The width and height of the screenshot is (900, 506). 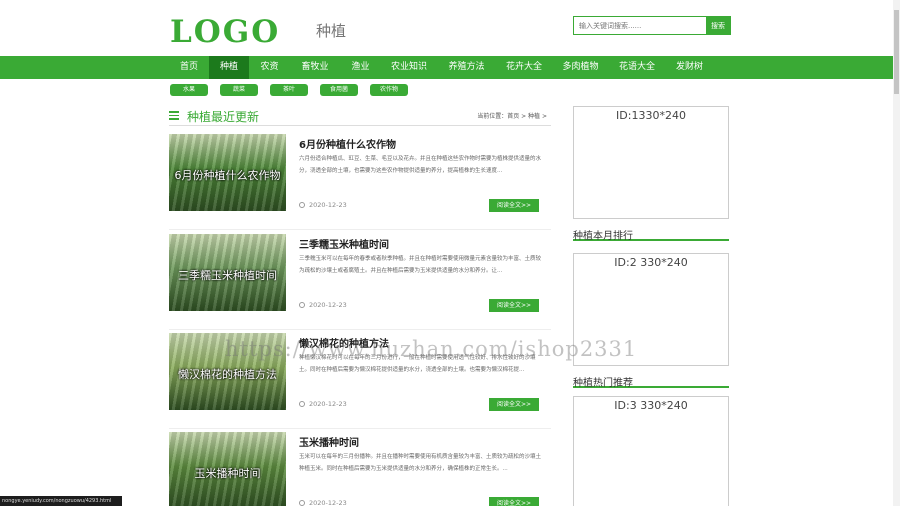 What do you see at coordinates (718, 25) in the screenshot?
I see `search-button: 搜索` at bounding box center [718, 25].